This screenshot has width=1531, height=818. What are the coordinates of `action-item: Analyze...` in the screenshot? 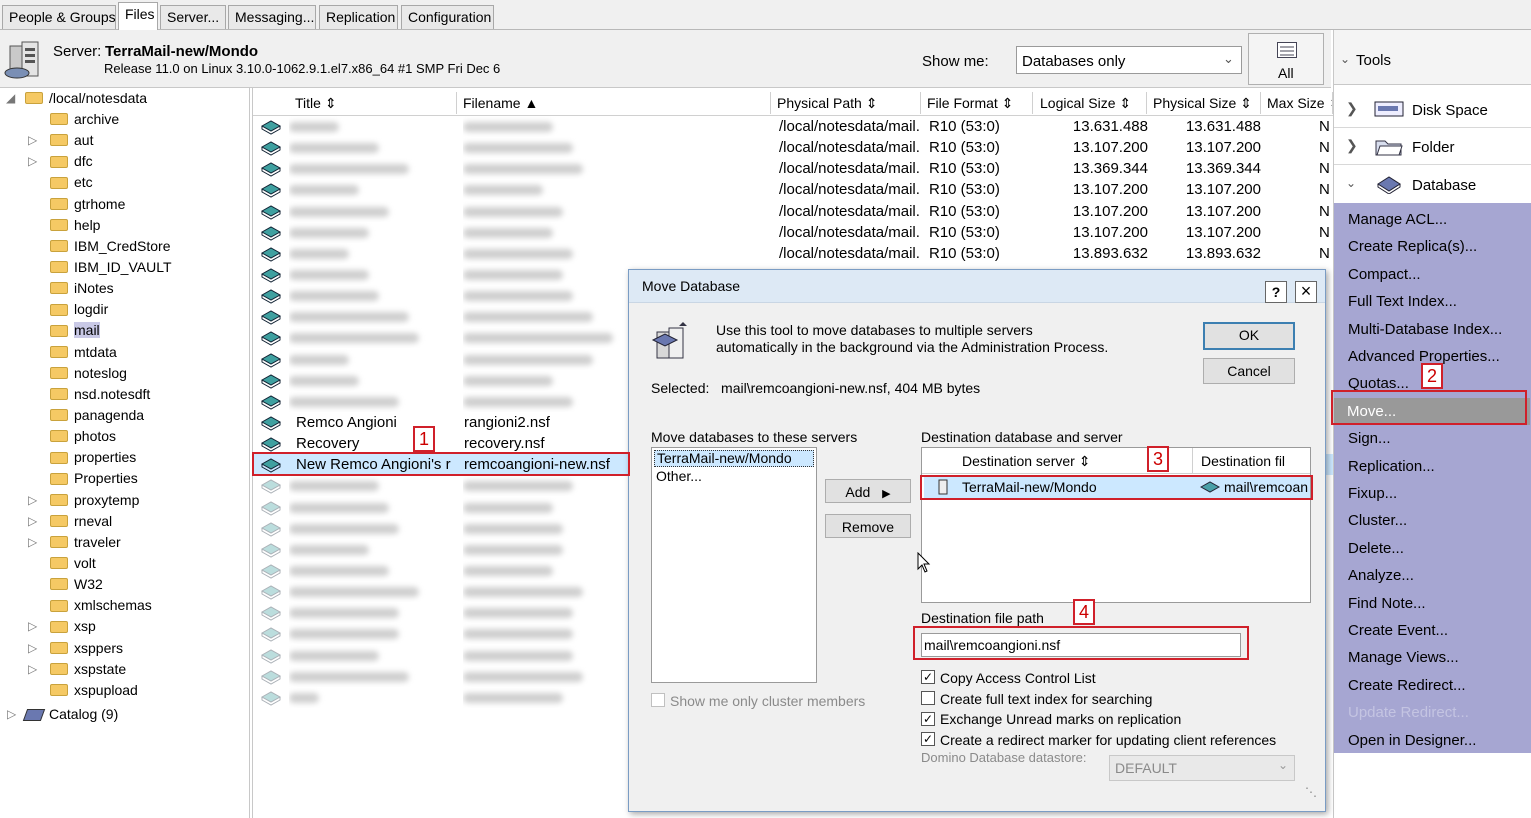 It's located at (1381, 575).